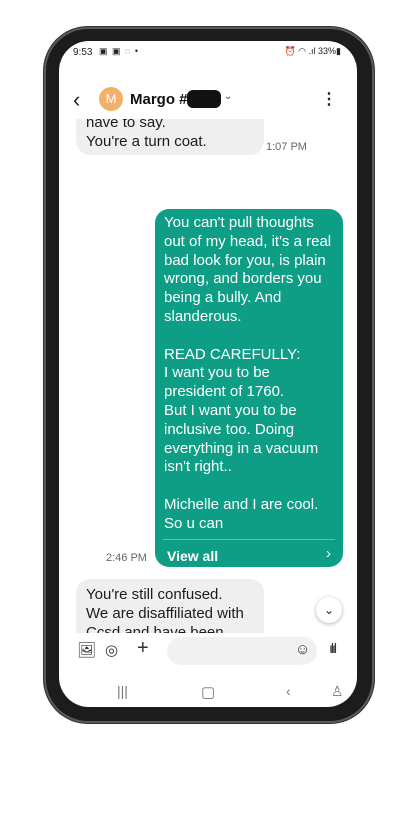 This screenshot has width=417, height=834. Describe the element at coordinates (249, 553) in the screenshot. I see `view-all-button: View all ›` at that location.